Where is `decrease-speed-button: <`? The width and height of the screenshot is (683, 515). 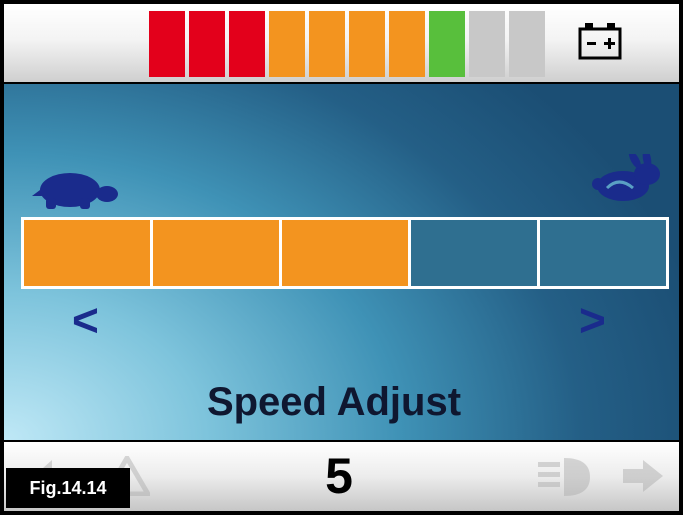 decrease-speed-button: < is located at coordinates (85, 320).